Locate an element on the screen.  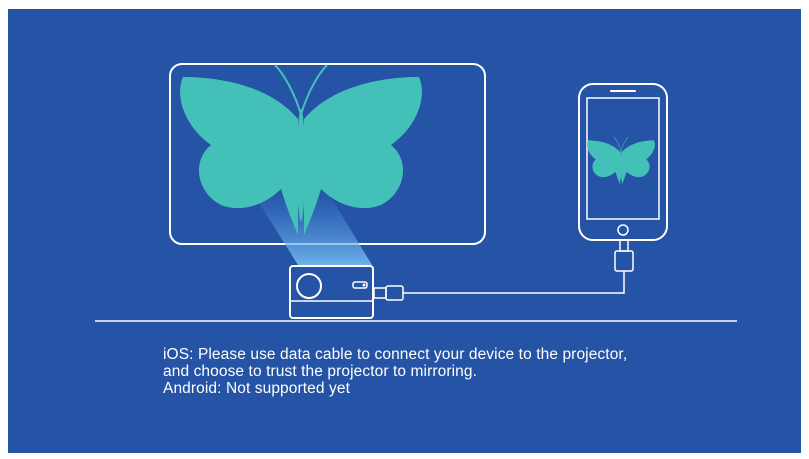
projector-icon is located at coordinates (331, 292).